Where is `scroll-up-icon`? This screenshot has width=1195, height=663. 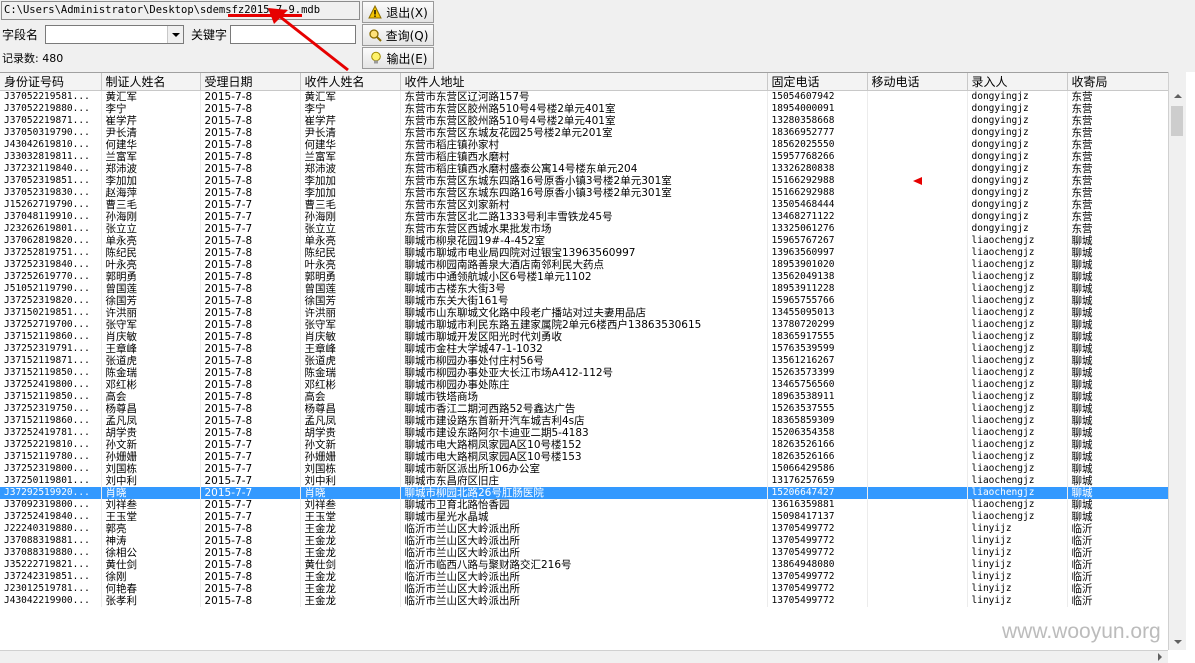 scroll-up-icon is located at coordinates (1177, 96).